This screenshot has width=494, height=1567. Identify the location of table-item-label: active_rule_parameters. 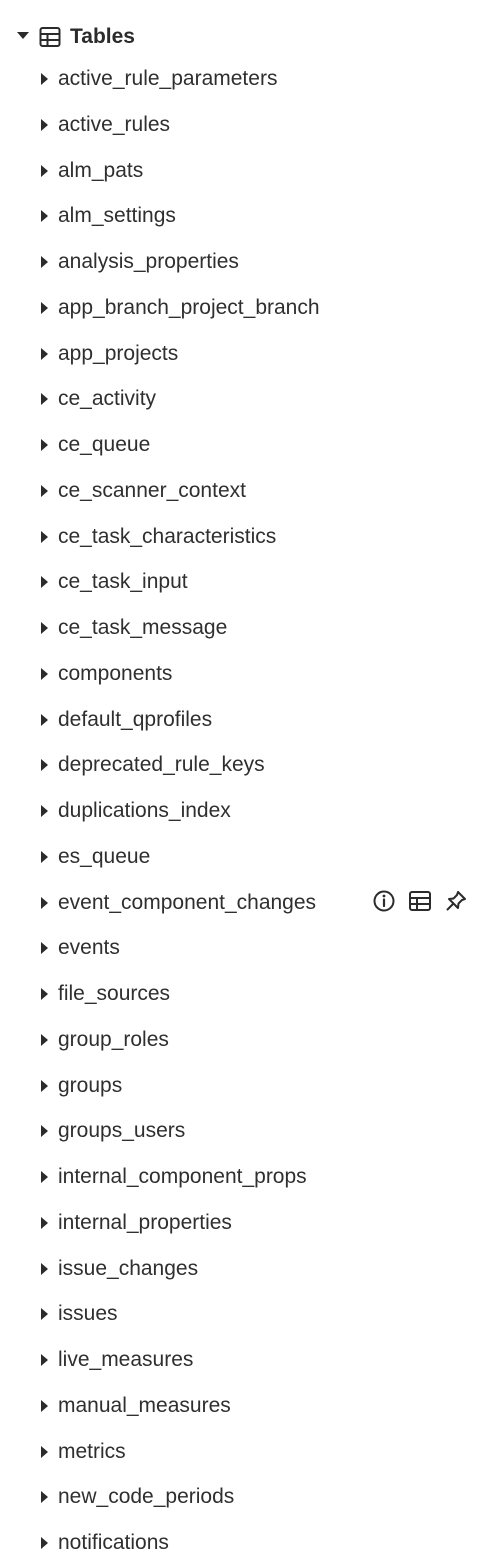
(168, 78).